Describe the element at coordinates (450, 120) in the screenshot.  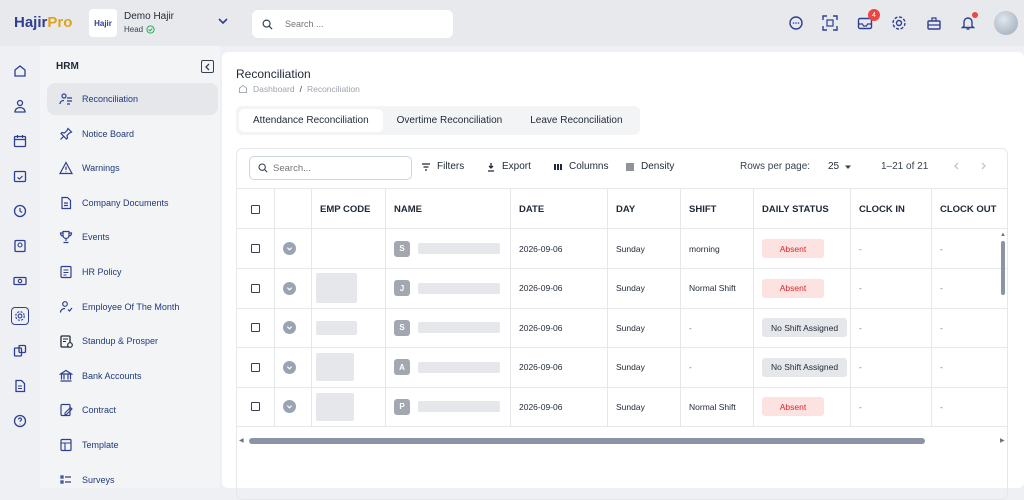
I see `tab-overtime-reconciliation: Overtime Reconciliation` at that location.